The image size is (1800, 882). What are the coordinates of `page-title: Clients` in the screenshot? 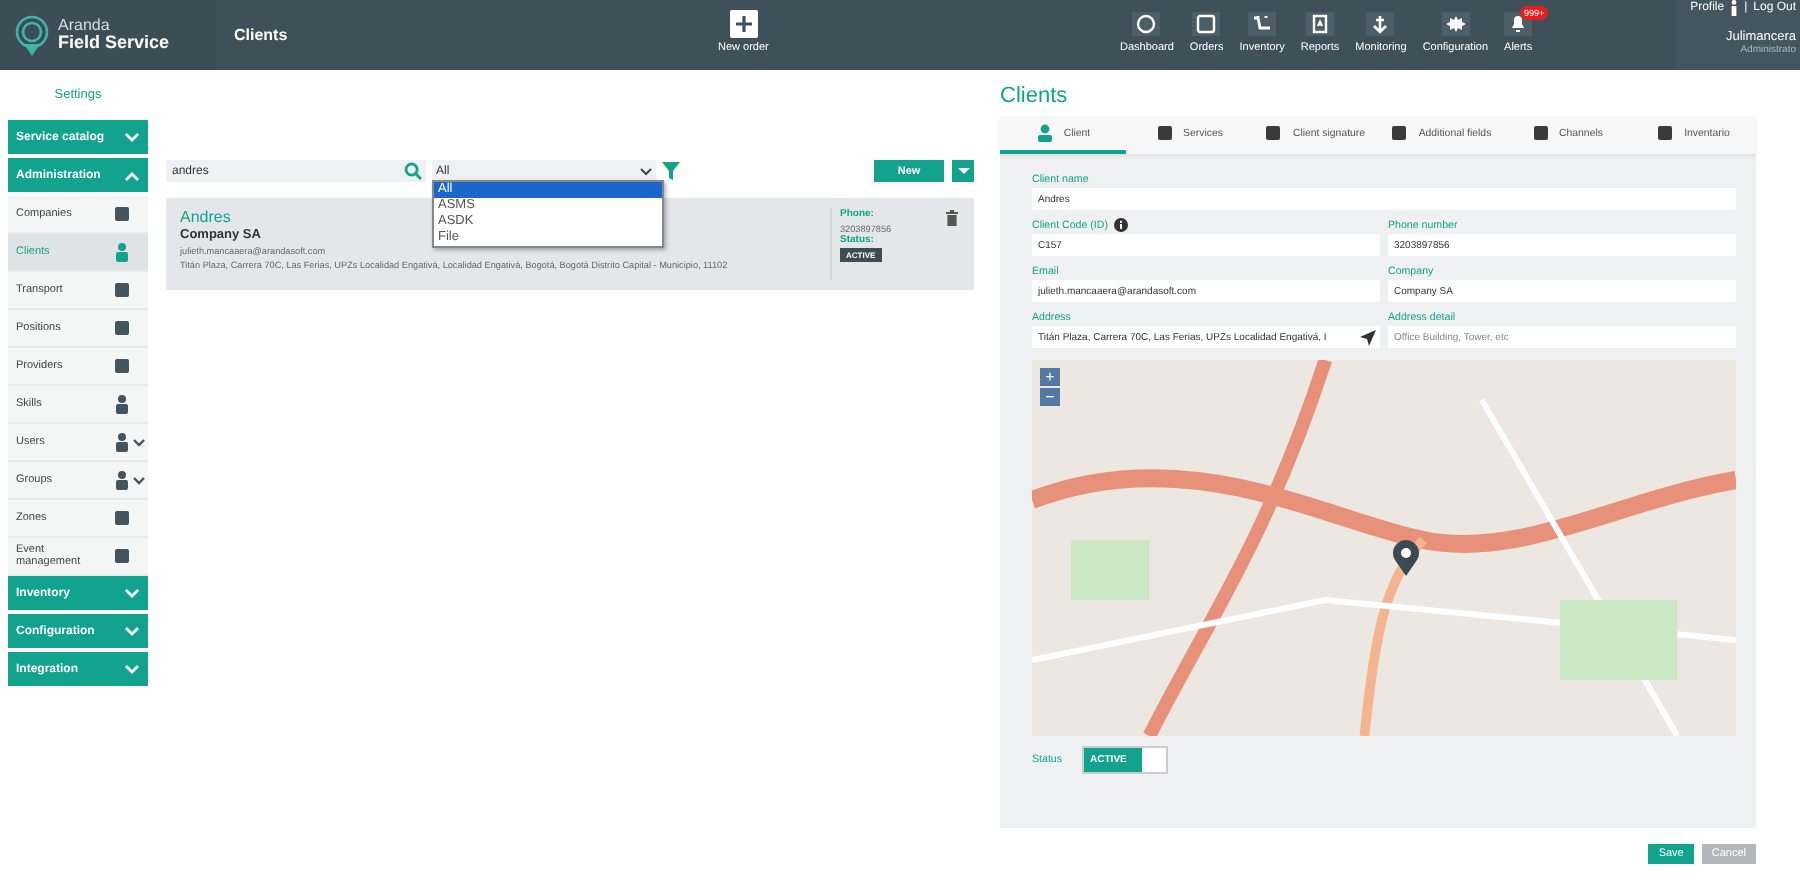 It's located at (261, 35).